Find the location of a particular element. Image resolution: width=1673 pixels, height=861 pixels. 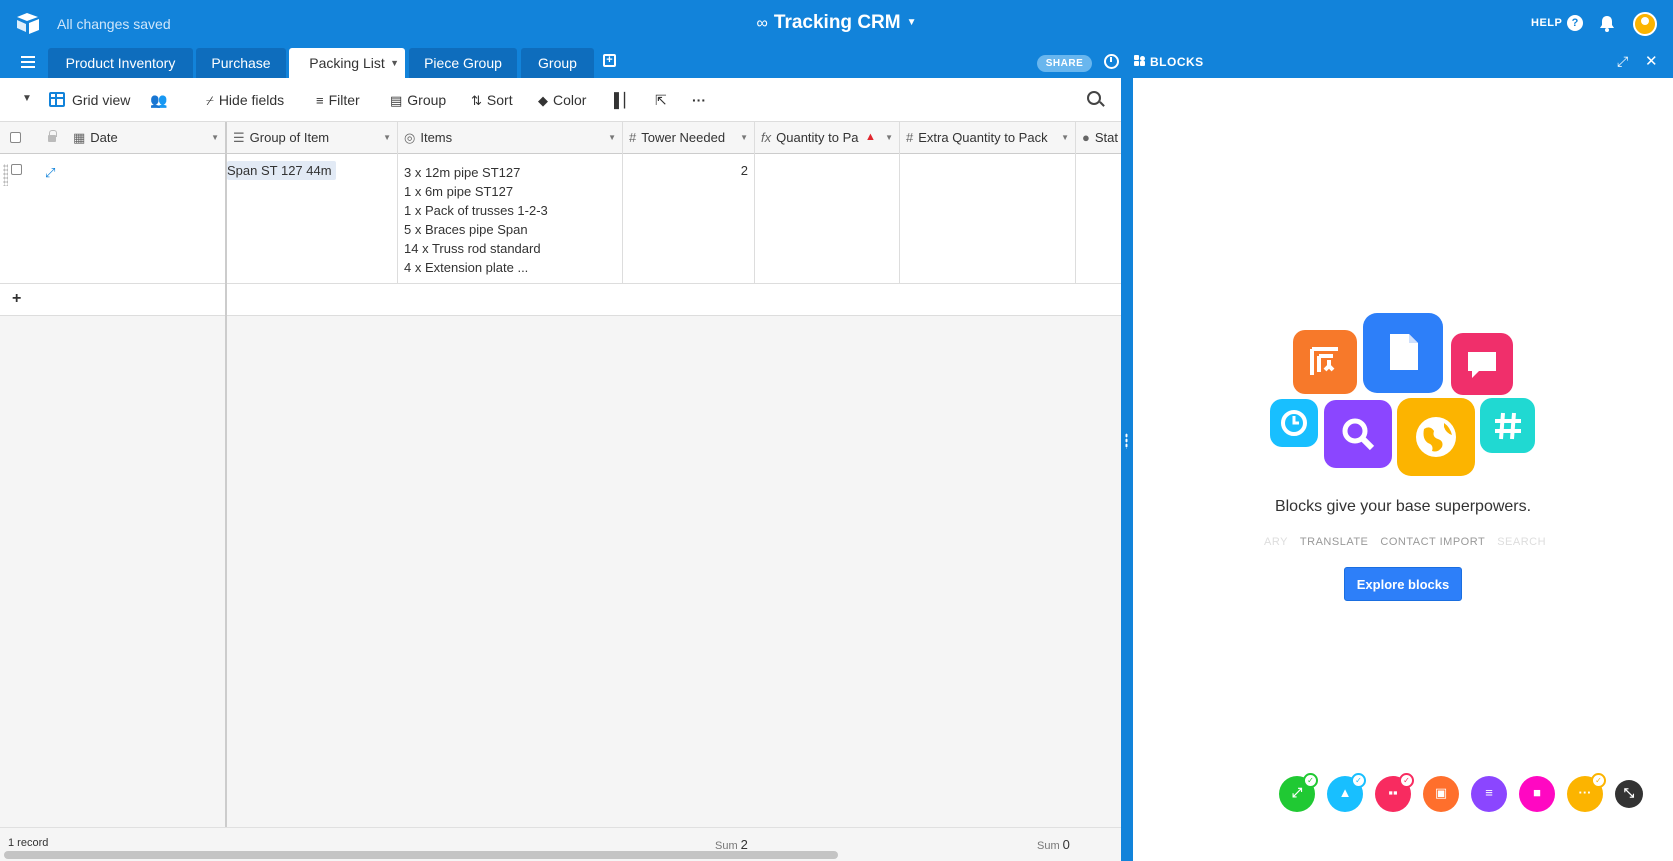

linked-record-chip: Span ST 127 44m is located at coordinates (281, 170).